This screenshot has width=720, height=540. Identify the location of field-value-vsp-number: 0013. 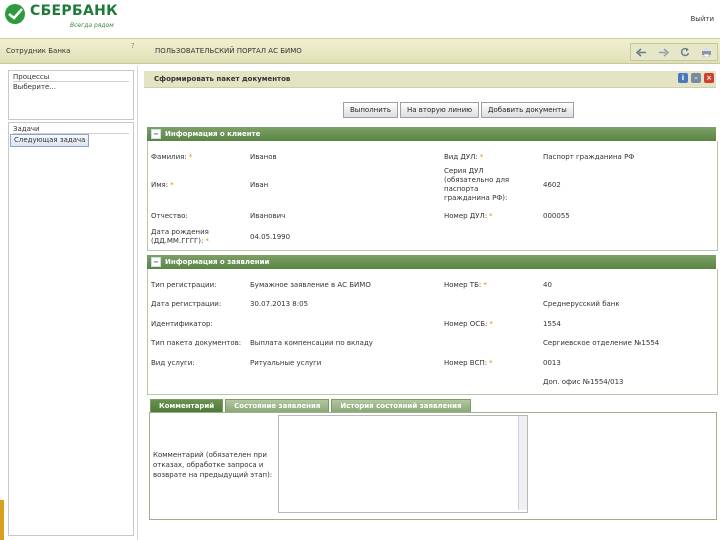
(552, 363).